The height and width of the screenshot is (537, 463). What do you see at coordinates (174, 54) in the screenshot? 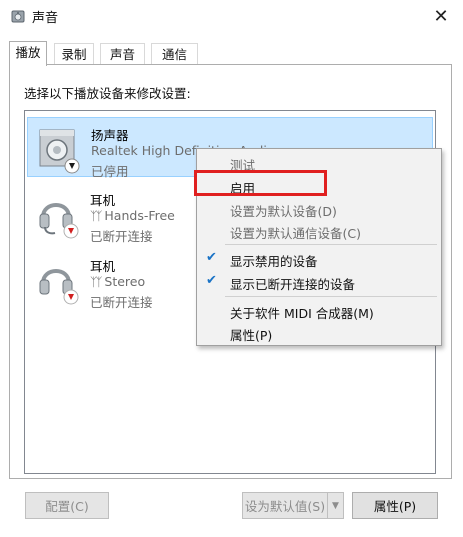
I see `tab-communications: 通信` at bounding box center [174, 54].